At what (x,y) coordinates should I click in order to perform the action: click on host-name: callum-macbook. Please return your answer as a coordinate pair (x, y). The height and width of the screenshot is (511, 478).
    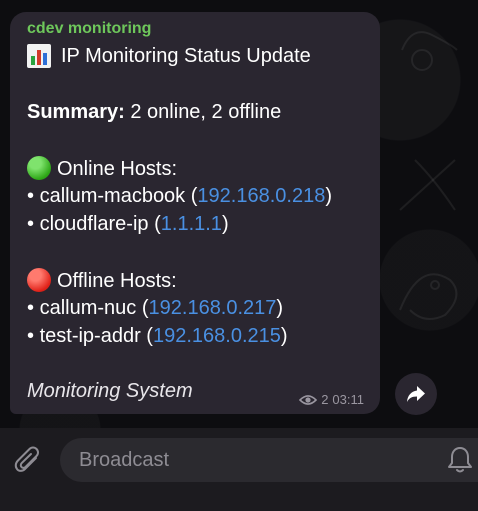
    Looking at the image, I should click on (112, 196).